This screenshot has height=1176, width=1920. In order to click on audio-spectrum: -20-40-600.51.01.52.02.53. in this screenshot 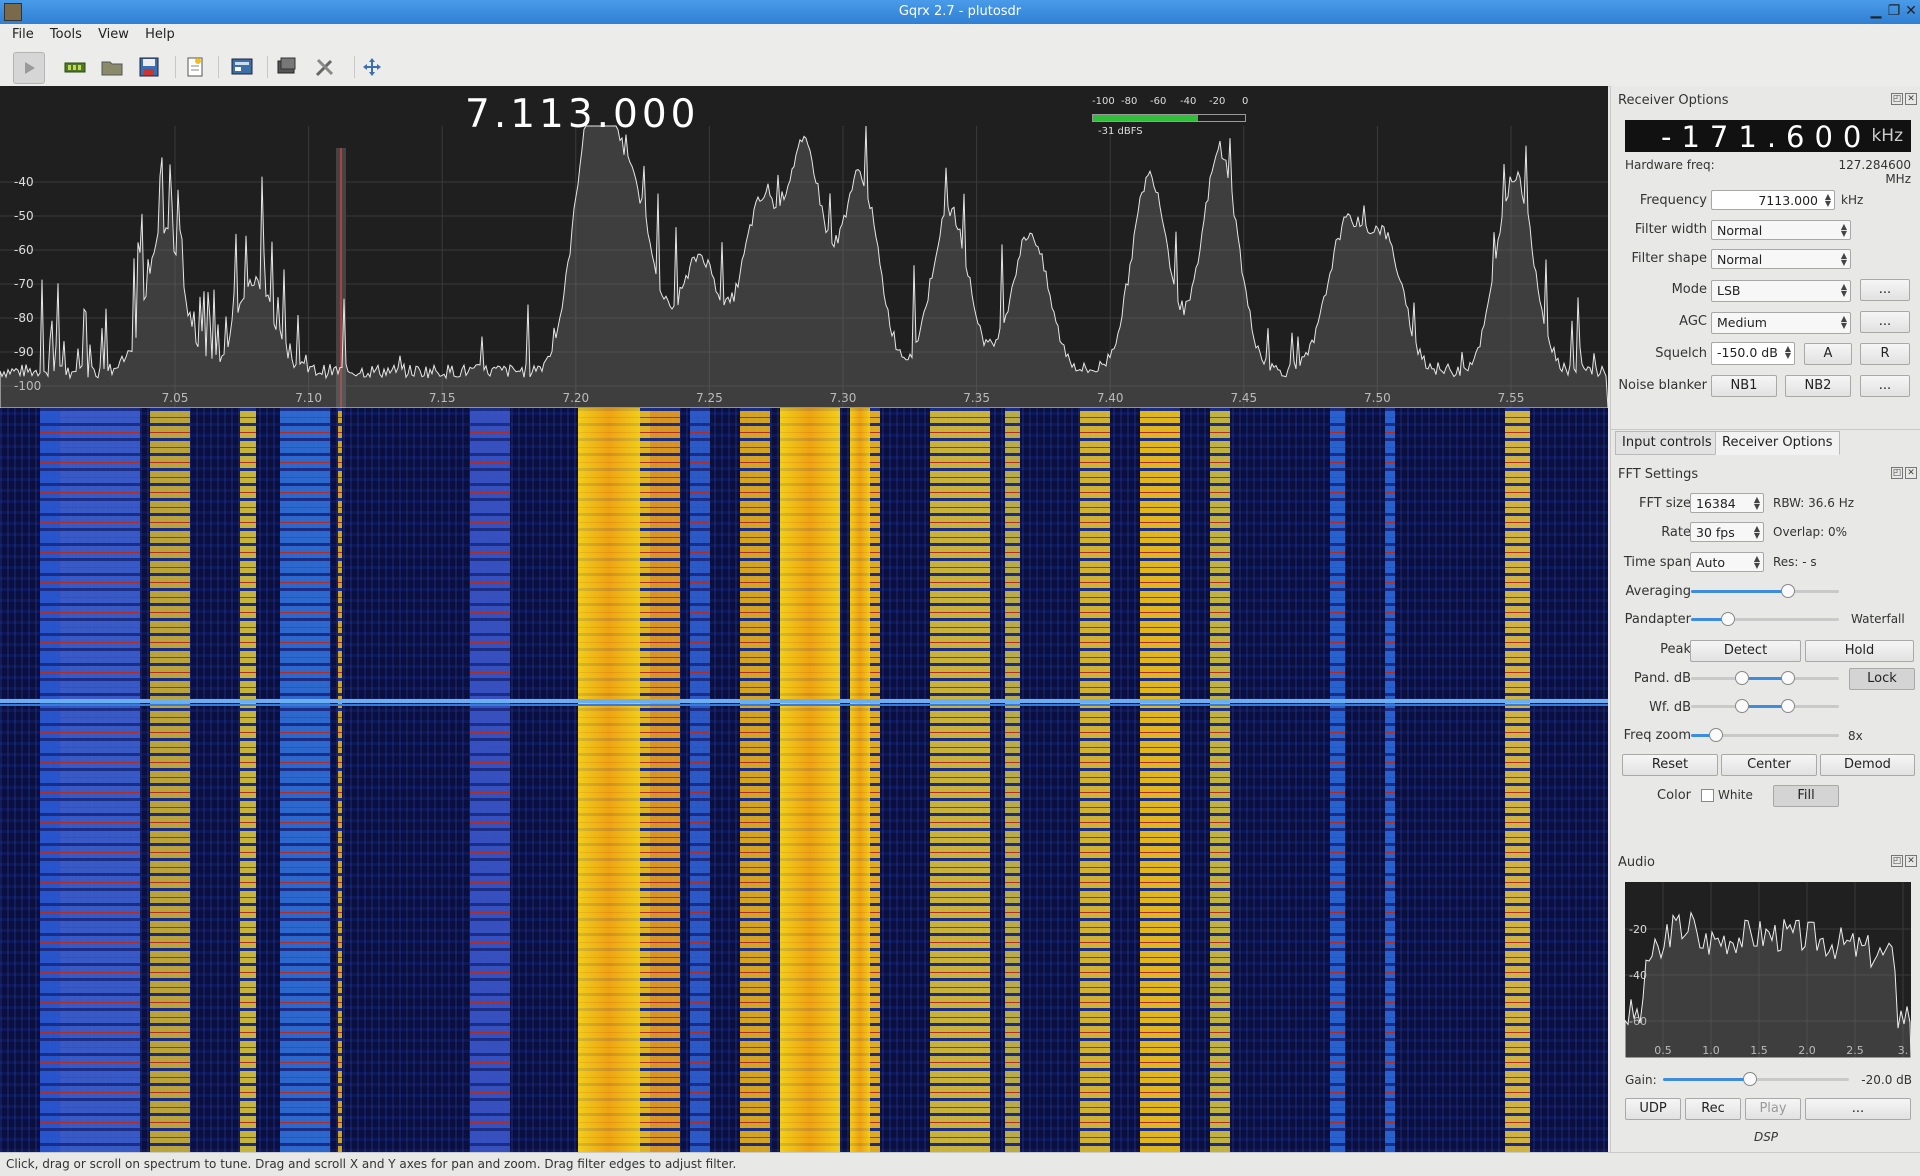, I will do `click(1768, 970)`.